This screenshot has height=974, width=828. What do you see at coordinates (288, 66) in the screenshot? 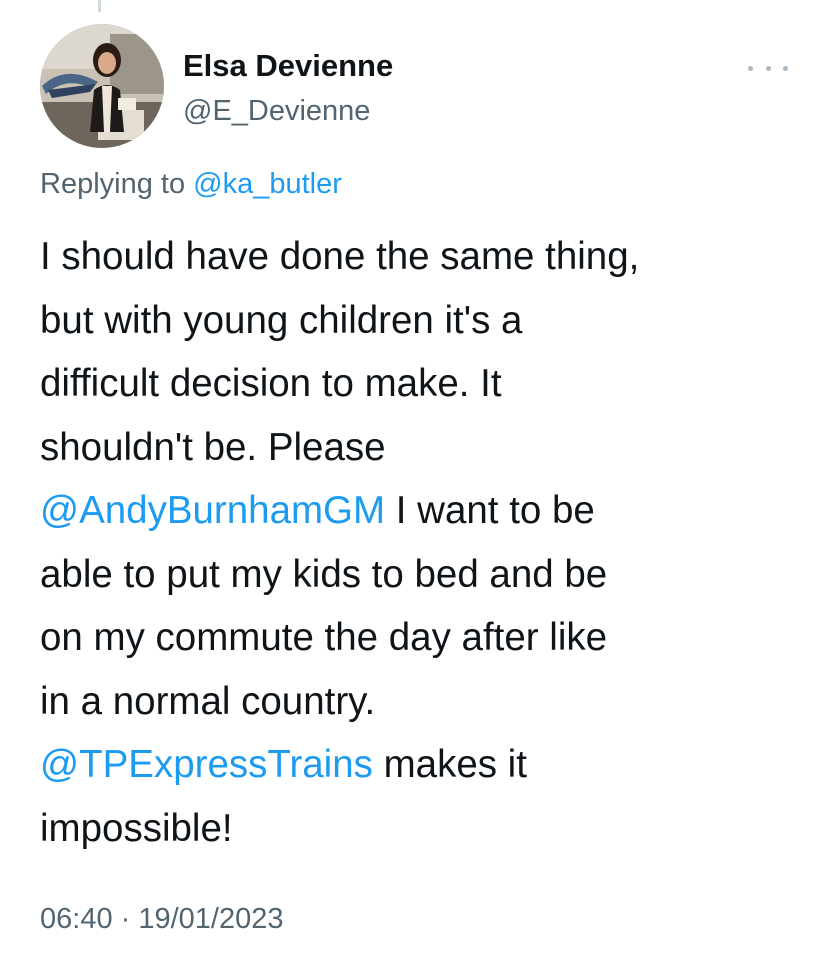
I see `author-display-name: Elsa Devienne` at bounding box center [288, 66].